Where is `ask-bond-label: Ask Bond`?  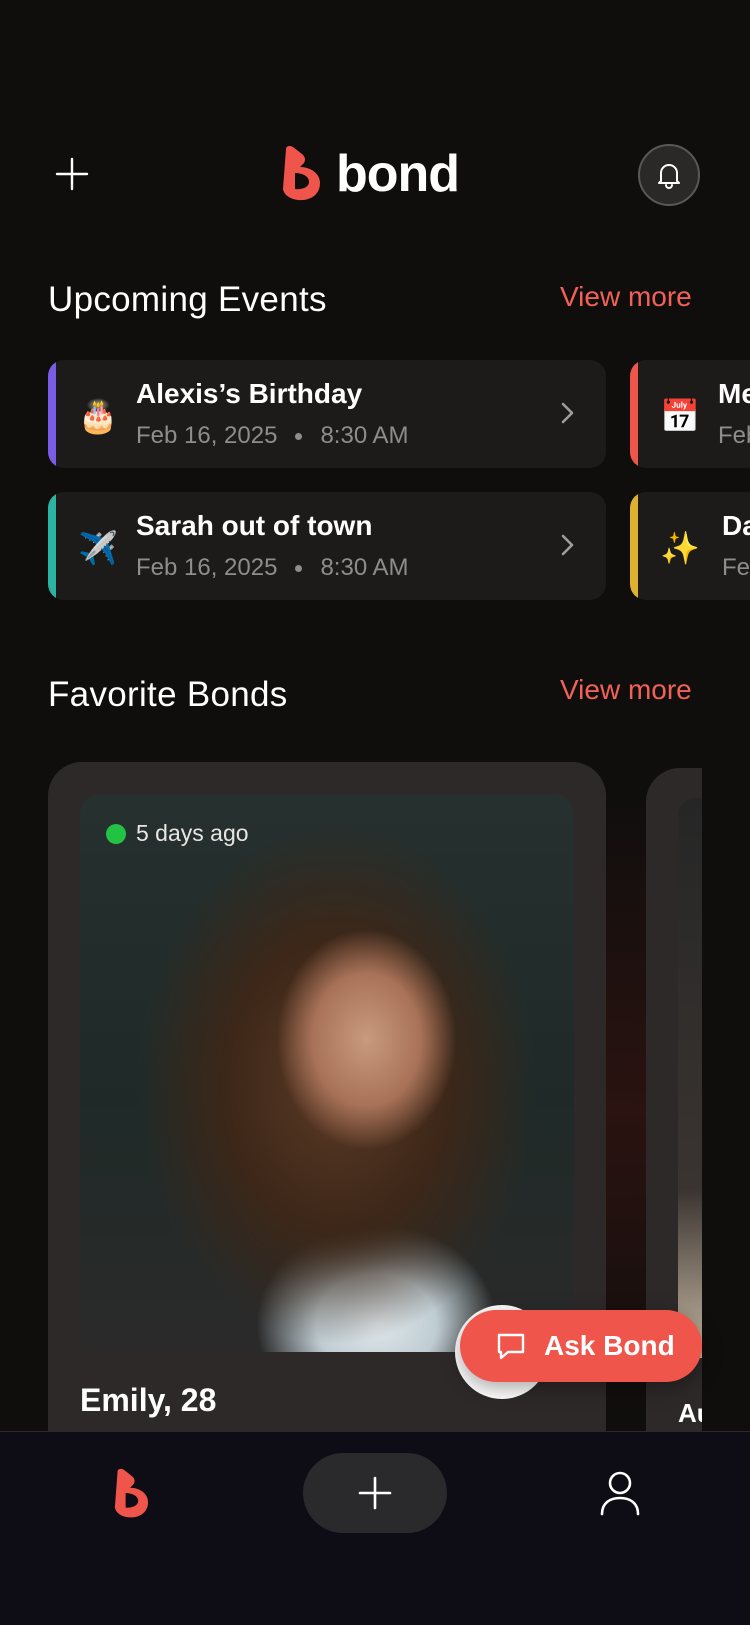 ask-bond-label: Ask Bond is located at coordinates (609, 1345).